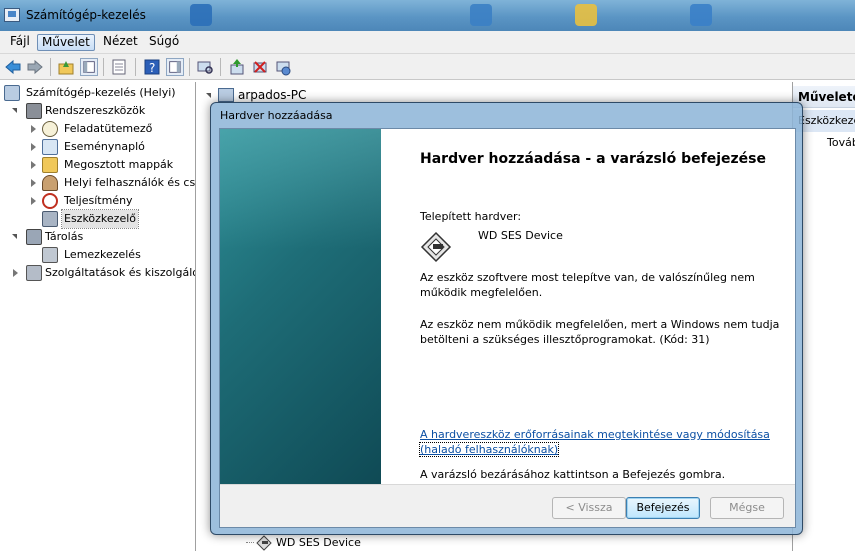  I want to click on window-title: Számítógép-kezelés, so click(86, 15).